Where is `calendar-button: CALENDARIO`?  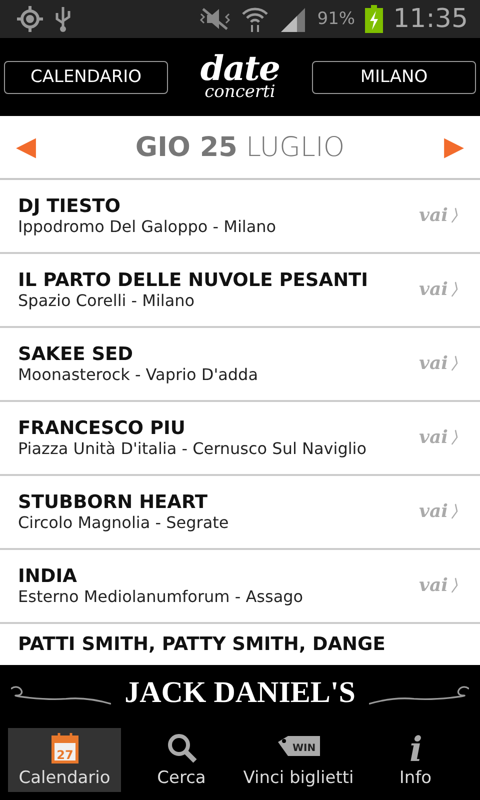
calendar-button: CALENDARIO is located at coordinates (86, 77).